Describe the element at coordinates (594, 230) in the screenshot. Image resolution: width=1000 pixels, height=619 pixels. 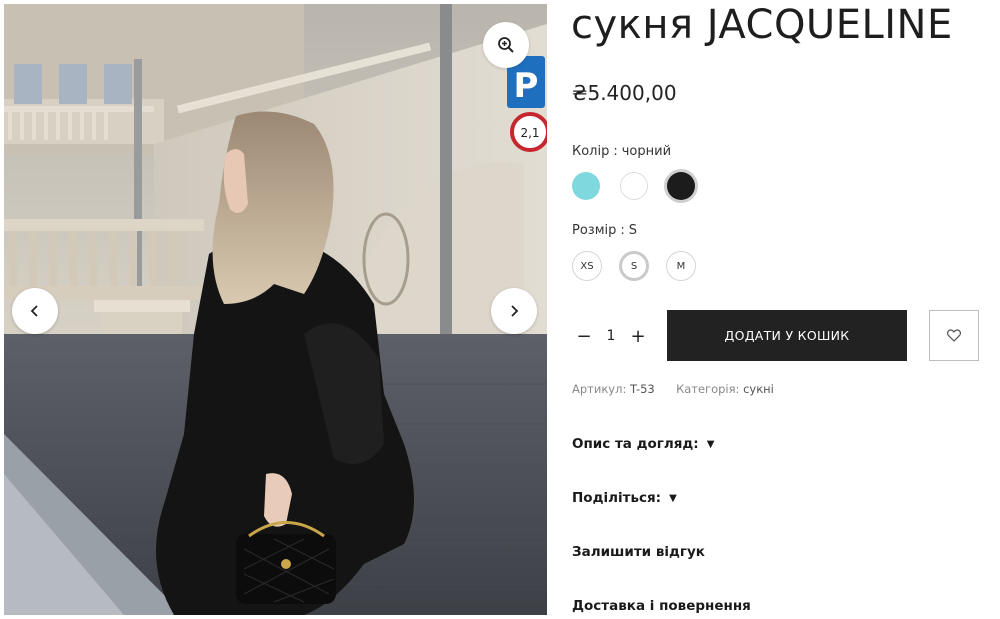
I see `size-label: Розмір` at that location.